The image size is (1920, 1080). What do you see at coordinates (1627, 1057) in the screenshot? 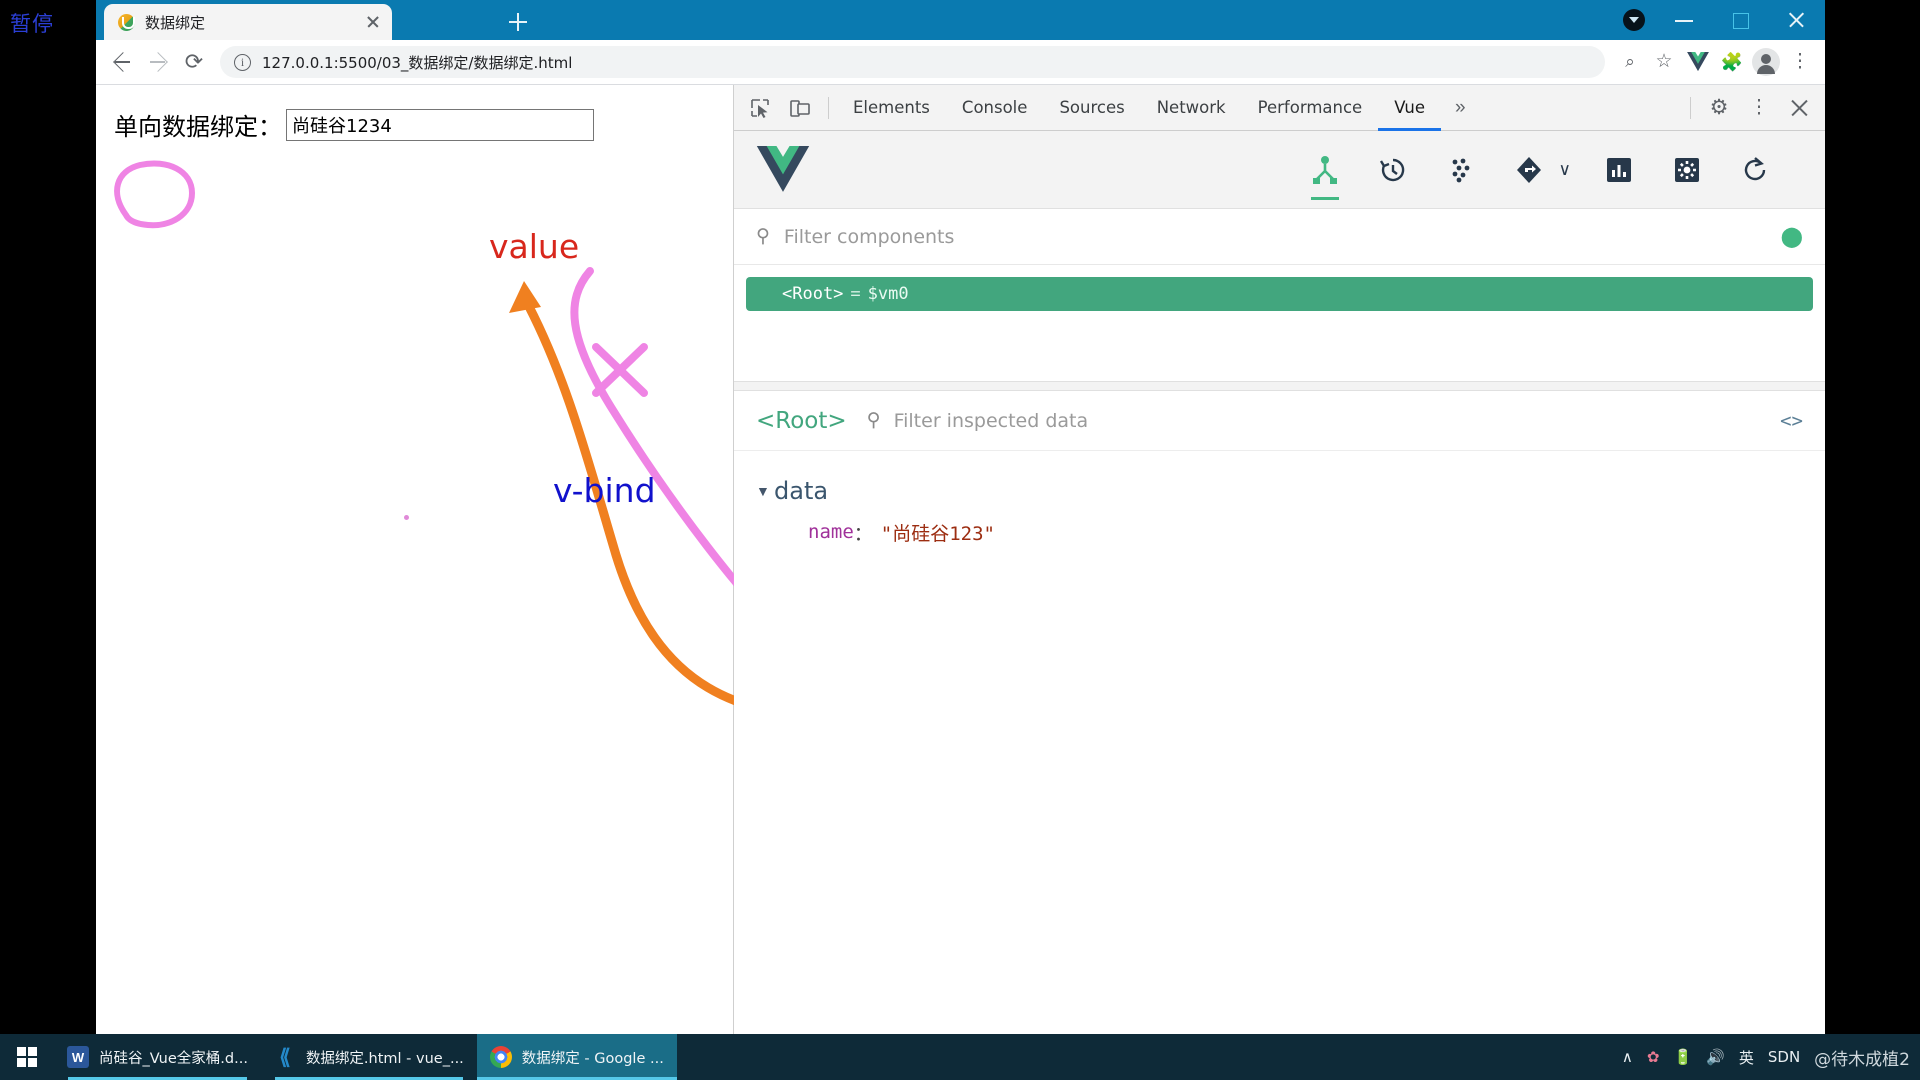
I see `tray-overflow-icon: ∧` at bounding box center [1627, 1057].